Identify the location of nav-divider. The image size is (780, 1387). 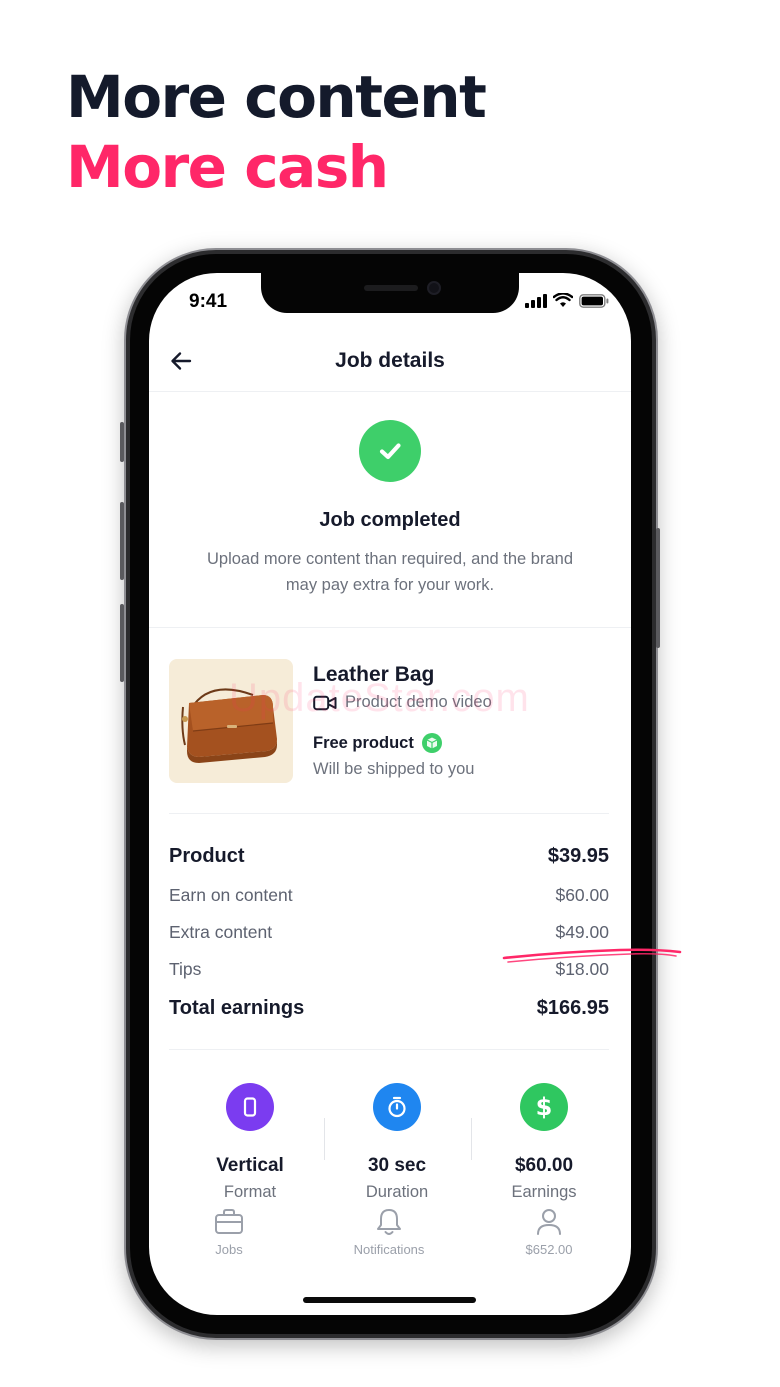
(390, 391).